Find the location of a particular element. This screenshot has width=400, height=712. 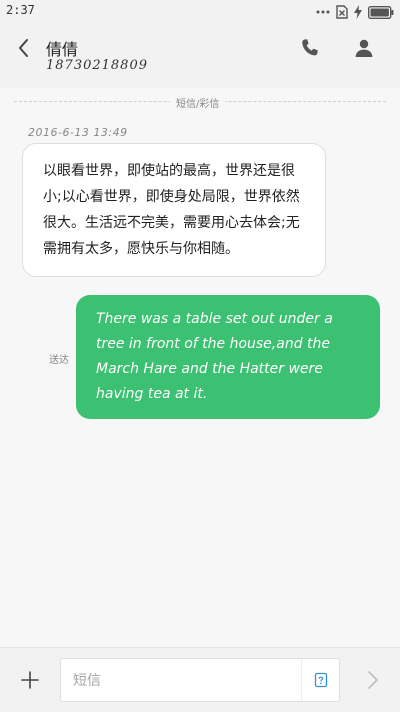

status-icons is located at coordinates (355, 12).